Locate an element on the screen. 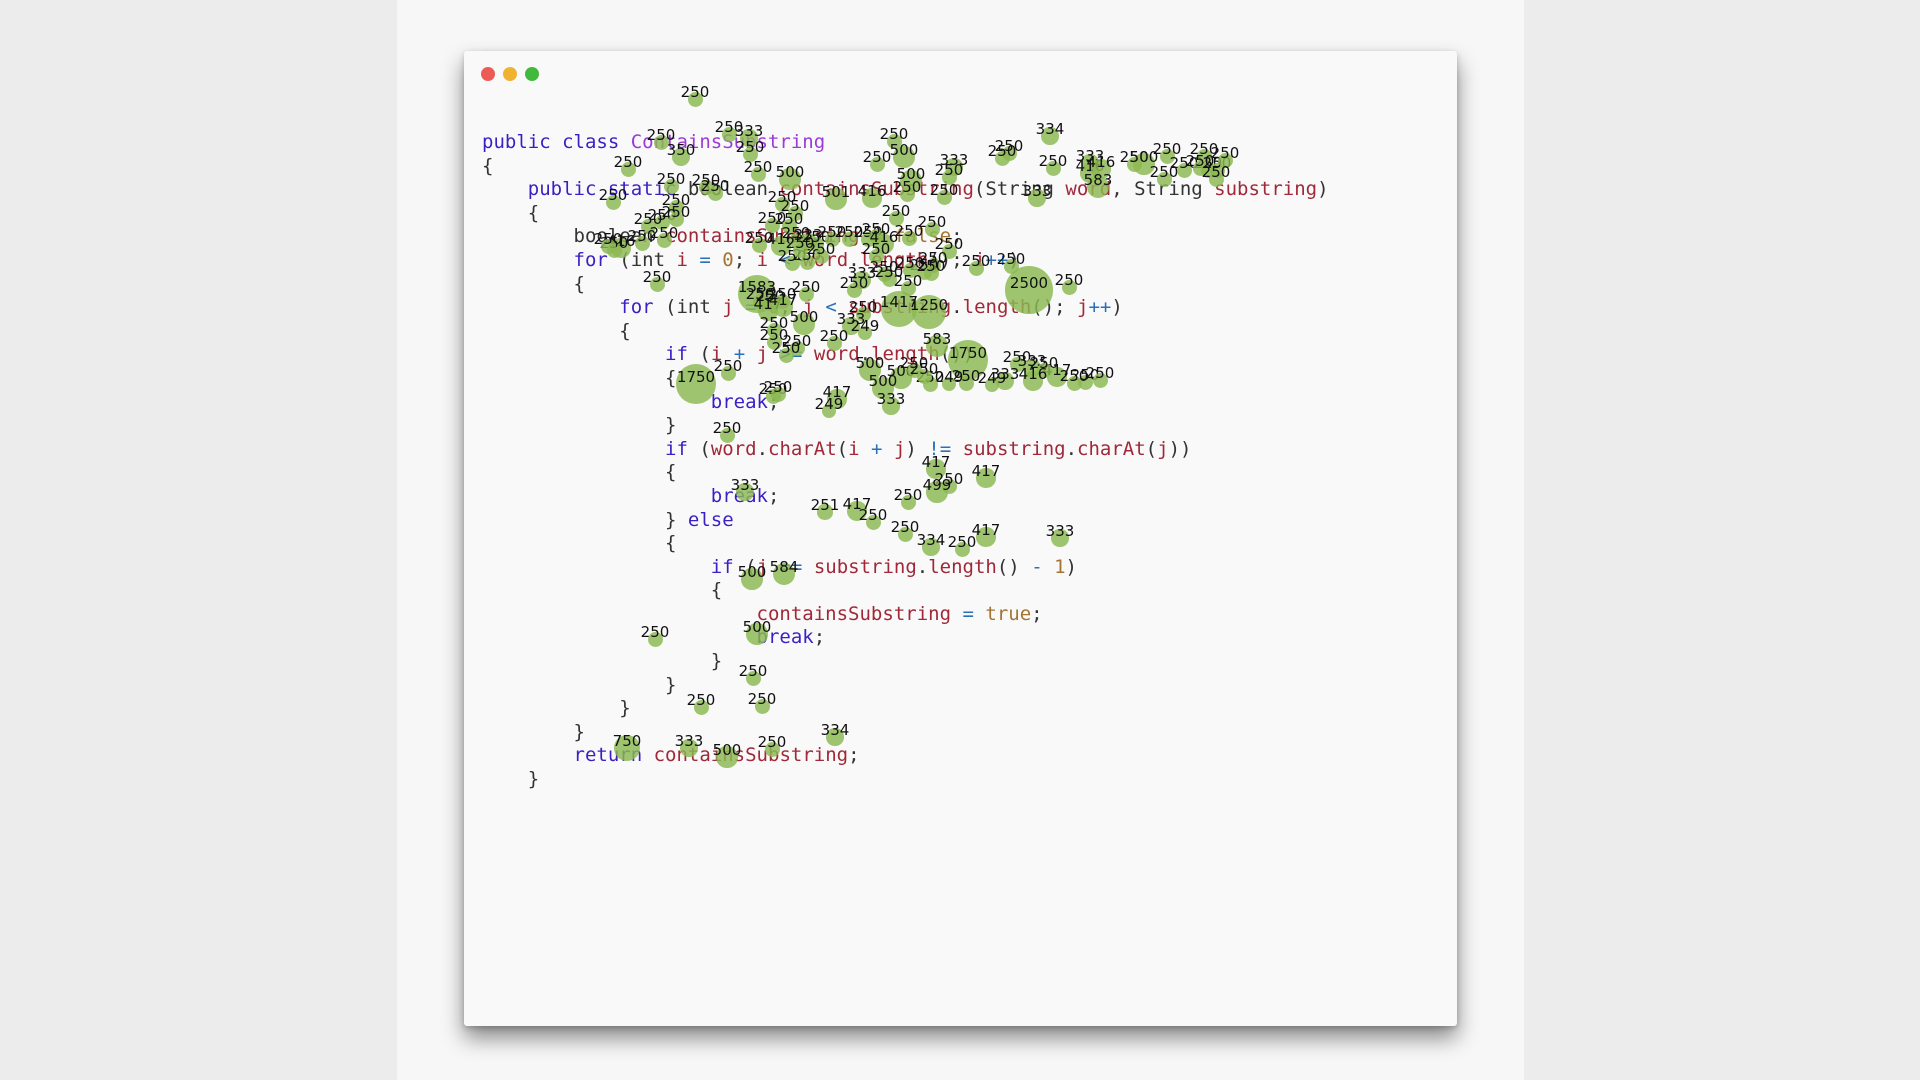 The height and width of the screenshot is (1080, 1920). code-token: containsSubstring is located at coordinates (854, 613).